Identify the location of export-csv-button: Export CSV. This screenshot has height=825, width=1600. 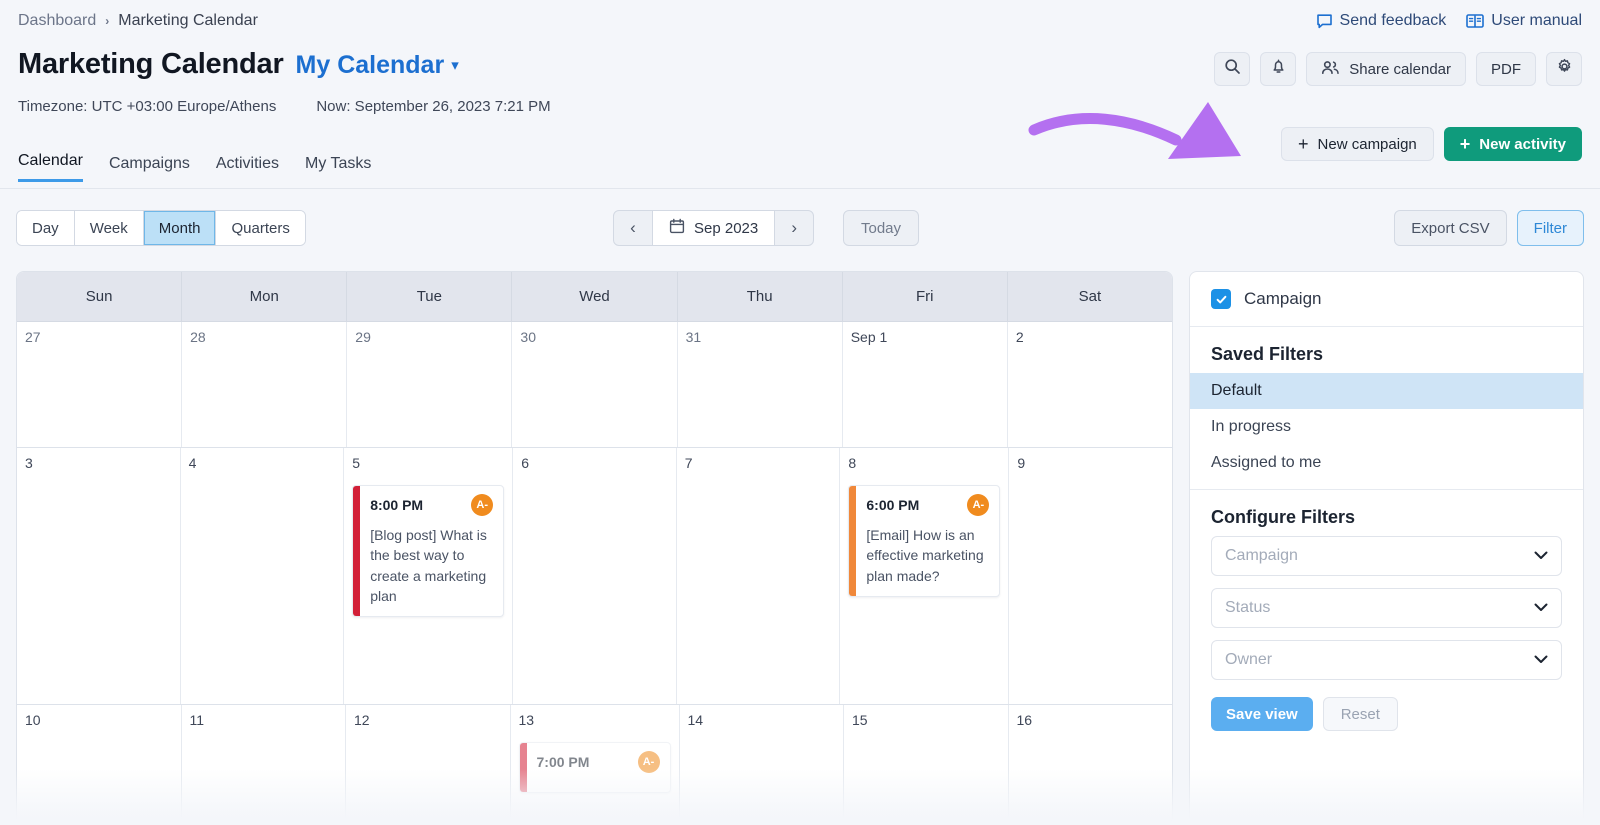
(1450, 228).